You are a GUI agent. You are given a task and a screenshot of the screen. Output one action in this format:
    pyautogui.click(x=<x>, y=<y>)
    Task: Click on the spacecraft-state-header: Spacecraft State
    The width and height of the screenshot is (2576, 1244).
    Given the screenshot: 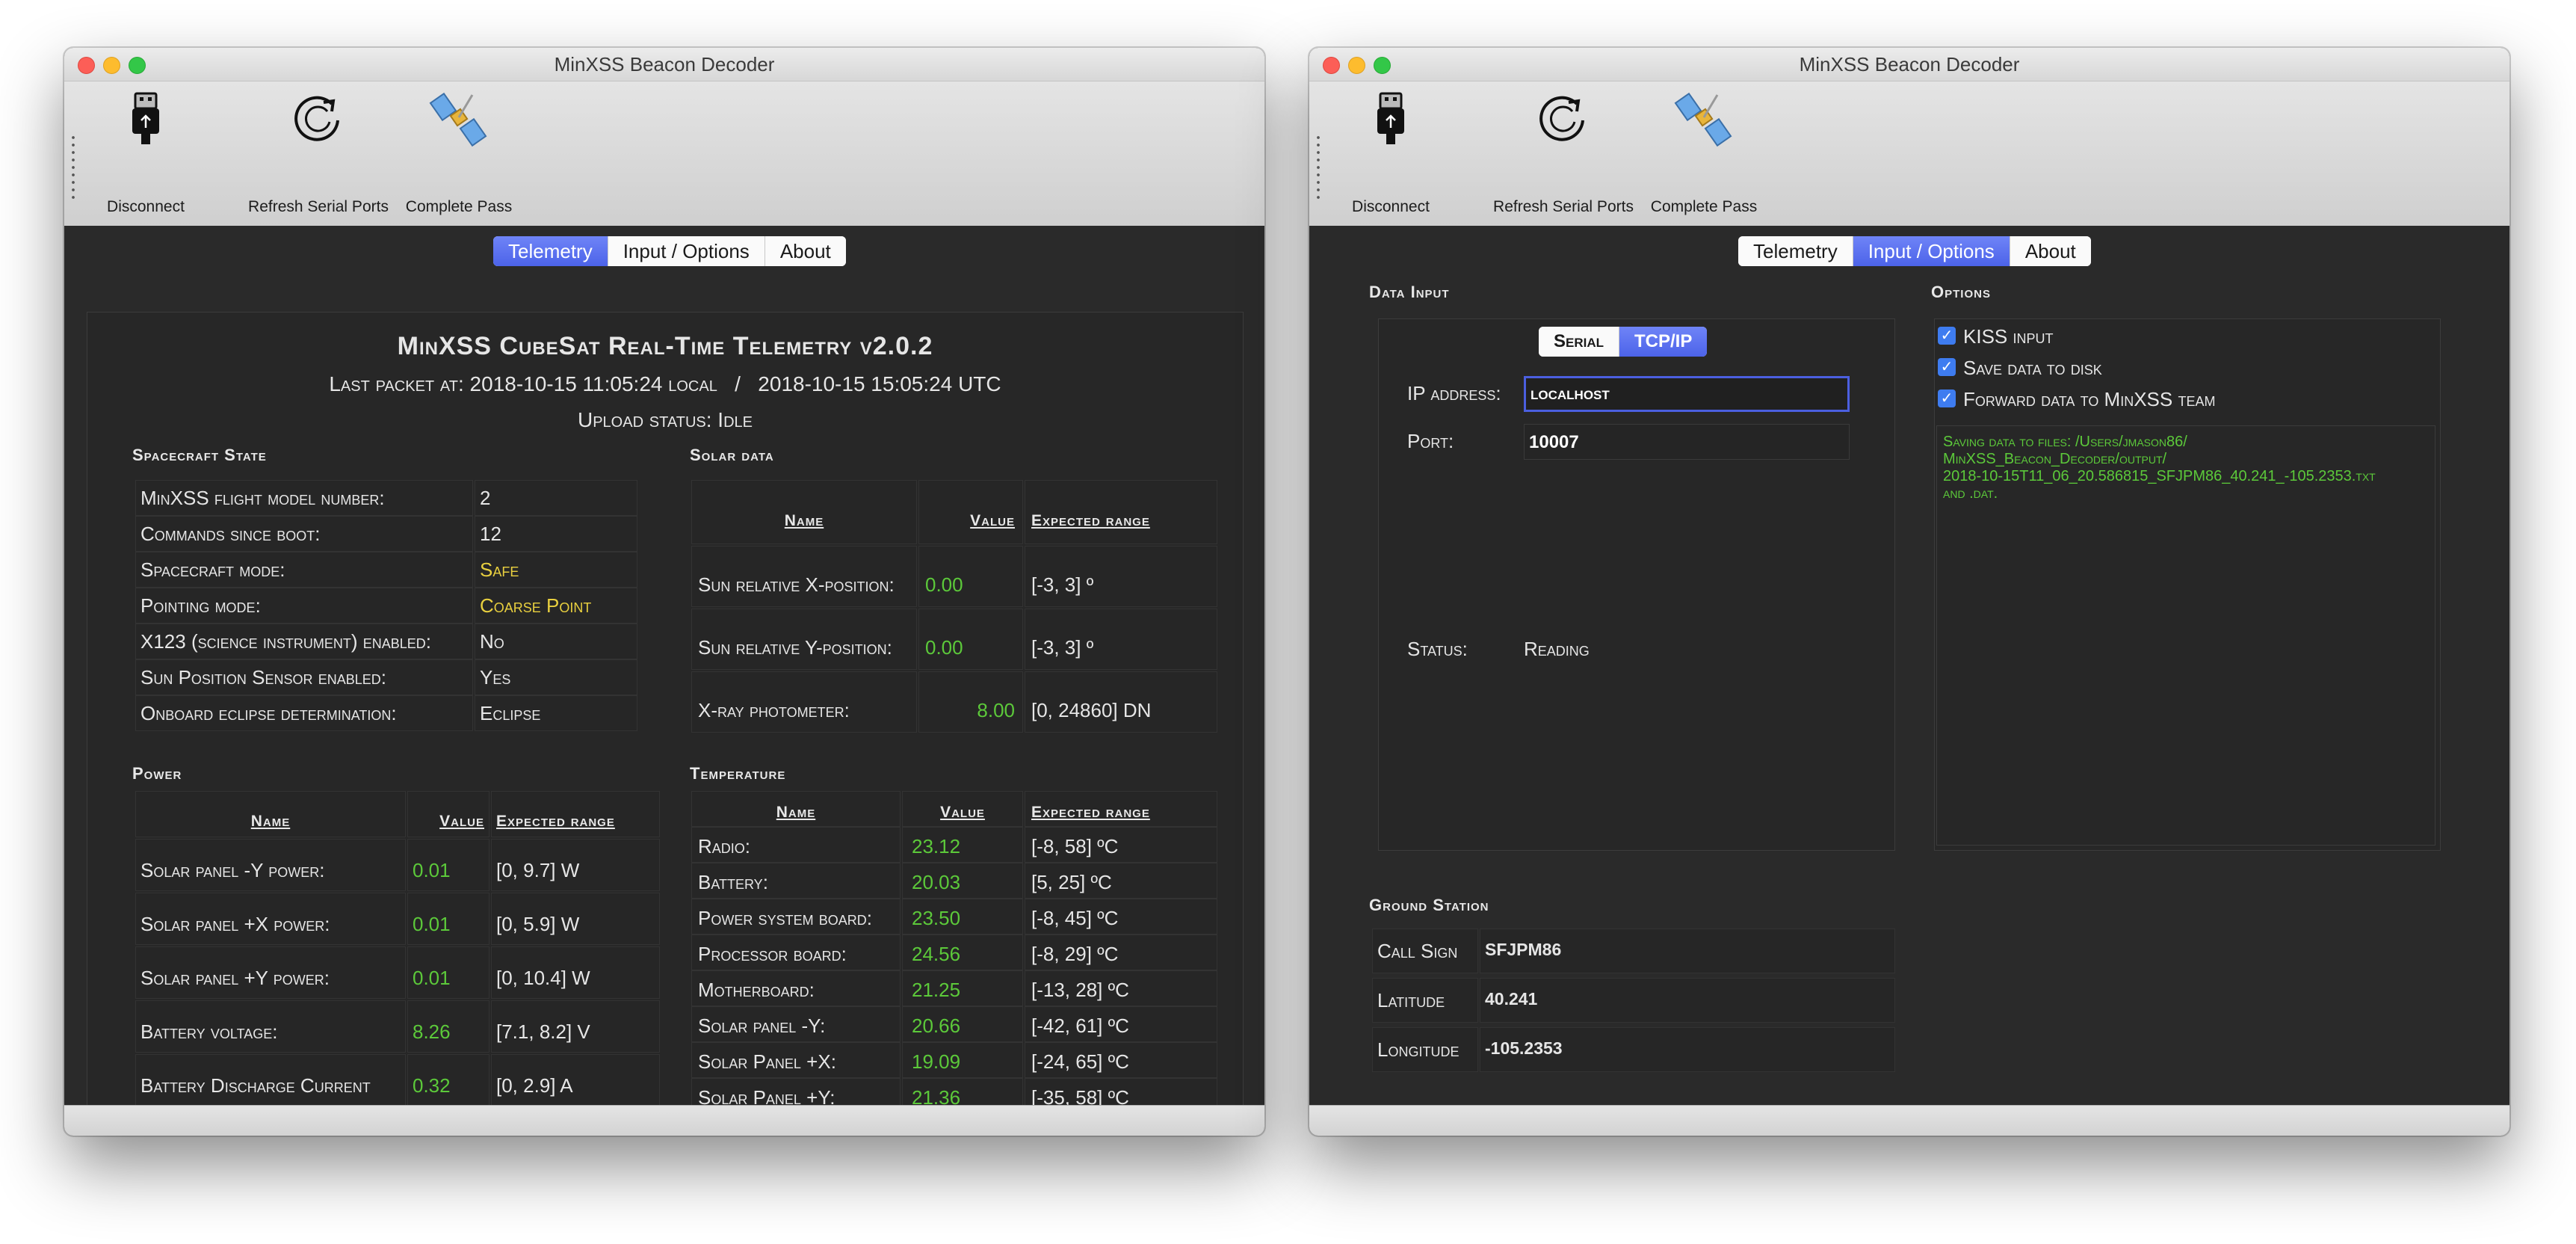 What is the action you would take?
    pyautogui.click(x=199, y=455)
    